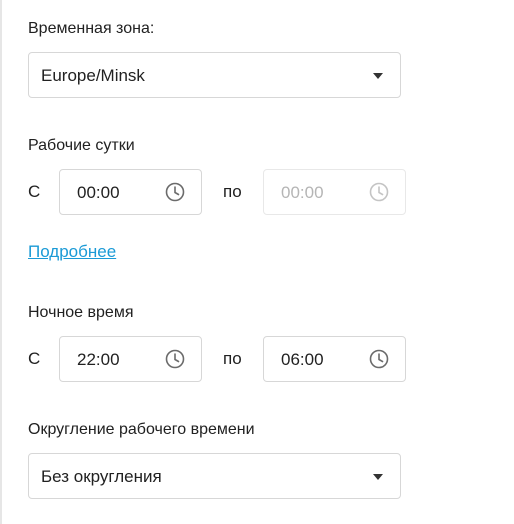 The height and width of the screenshot is (524, 514). What do you see at coordinates (98, 192) in the screenshot?
I see `work-day-from-value: 00:00` at bounding box center [98, 192].